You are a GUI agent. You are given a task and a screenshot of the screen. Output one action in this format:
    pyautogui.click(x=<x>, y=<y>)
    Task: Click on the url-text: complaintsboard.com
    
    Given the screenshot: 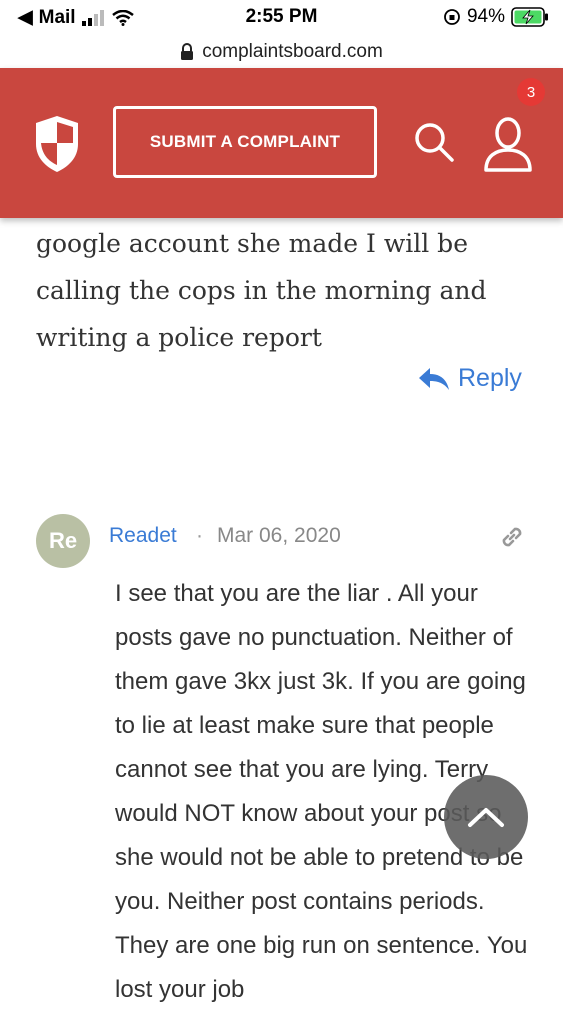 What is the action you would take?
    pyautogui.click(x=292, y=51)
    